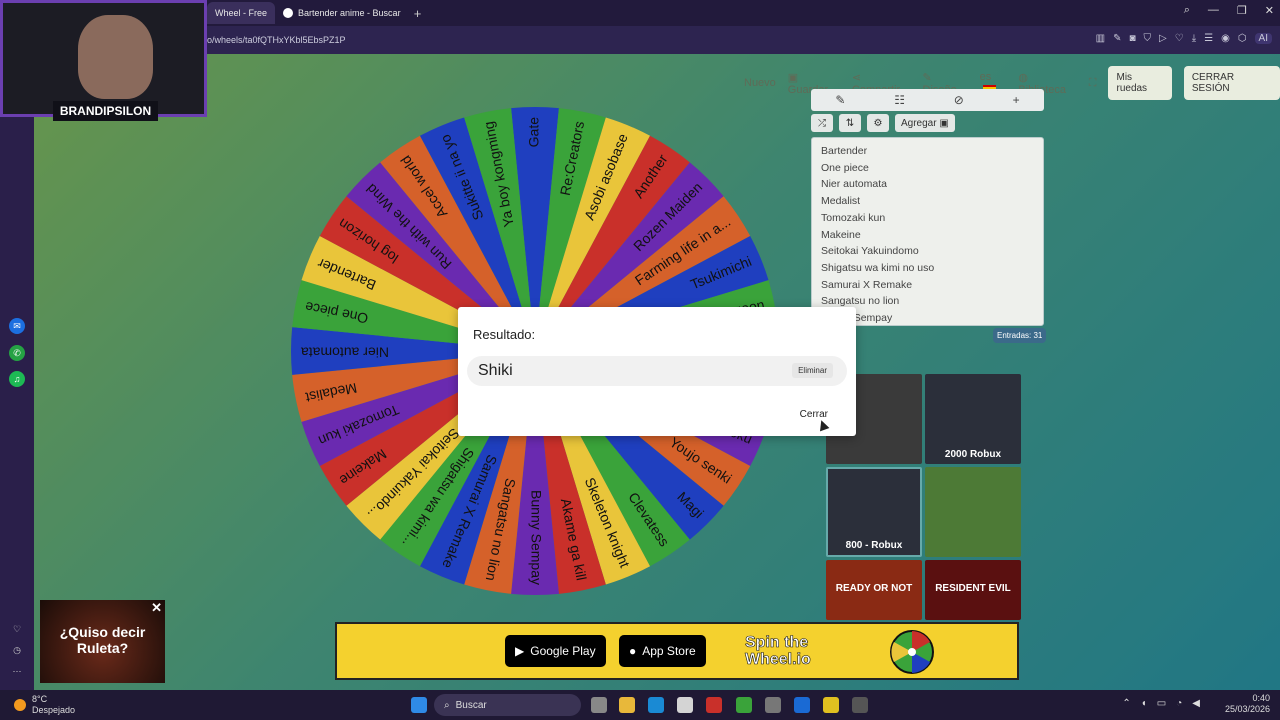  What do you see at coordinates (1161, 703) in the screenshot?
I see `display-icon: ▭` at bounding box center [1161, 703].